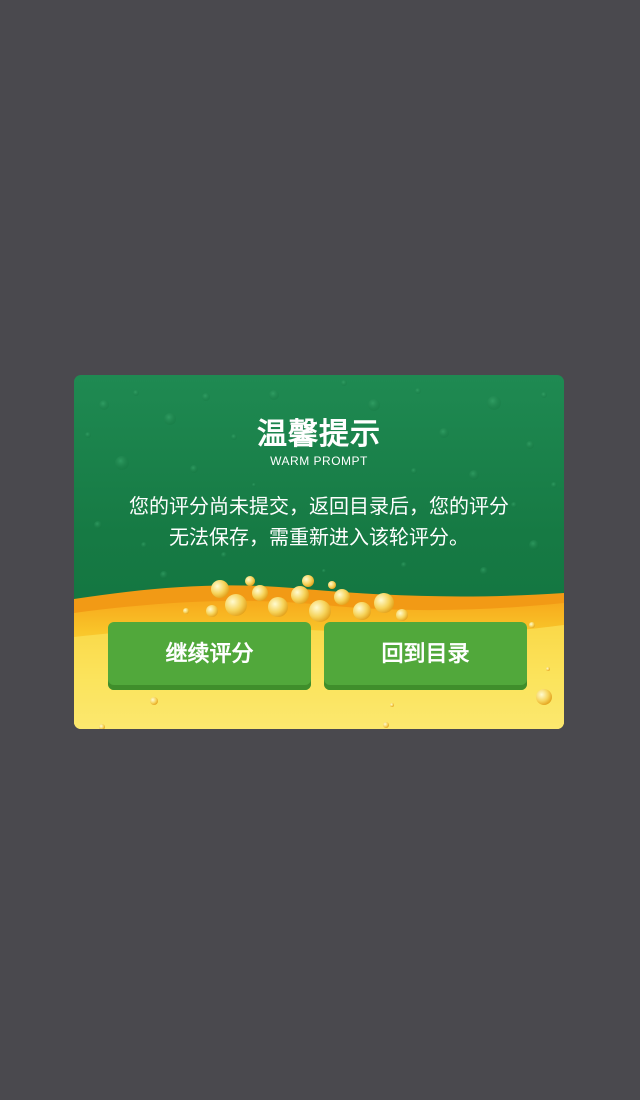 Image resolution: width=640 pixels, height=1100 pixels. I want to click on back-to-catalog-button: 回到目录, so click(425, 656).